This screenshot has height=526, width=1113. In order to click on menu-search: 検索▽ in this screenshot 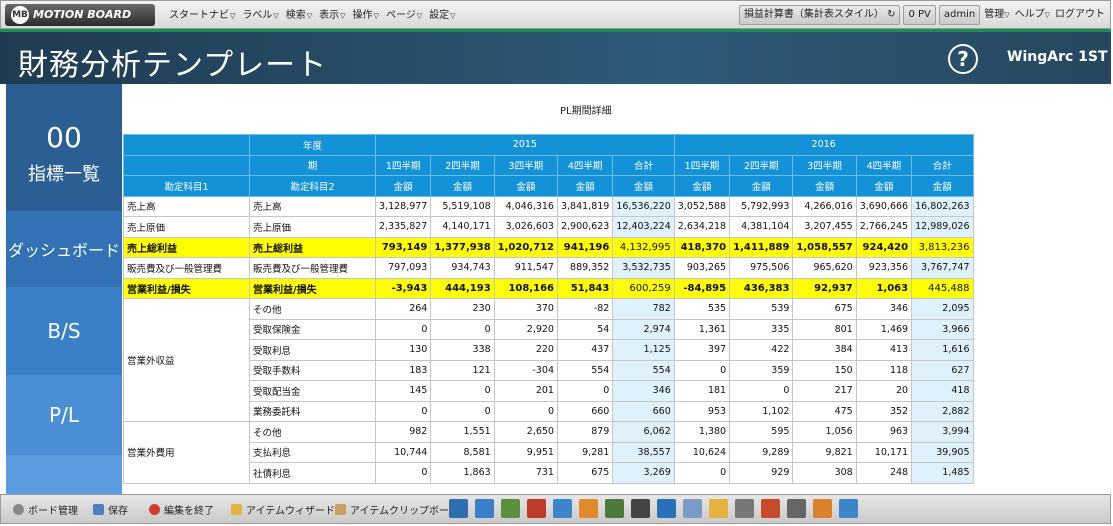, I will do `click(299, 15)`.